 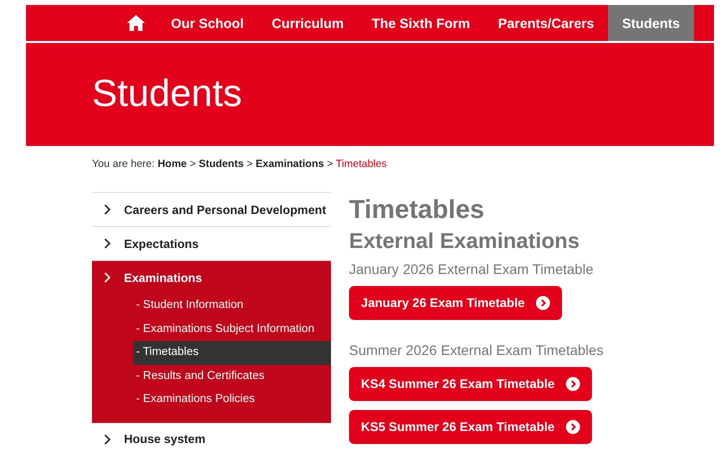 I want to click on sidebar-sublink: - Examinations Subject Information, so click(x=232, y=329).